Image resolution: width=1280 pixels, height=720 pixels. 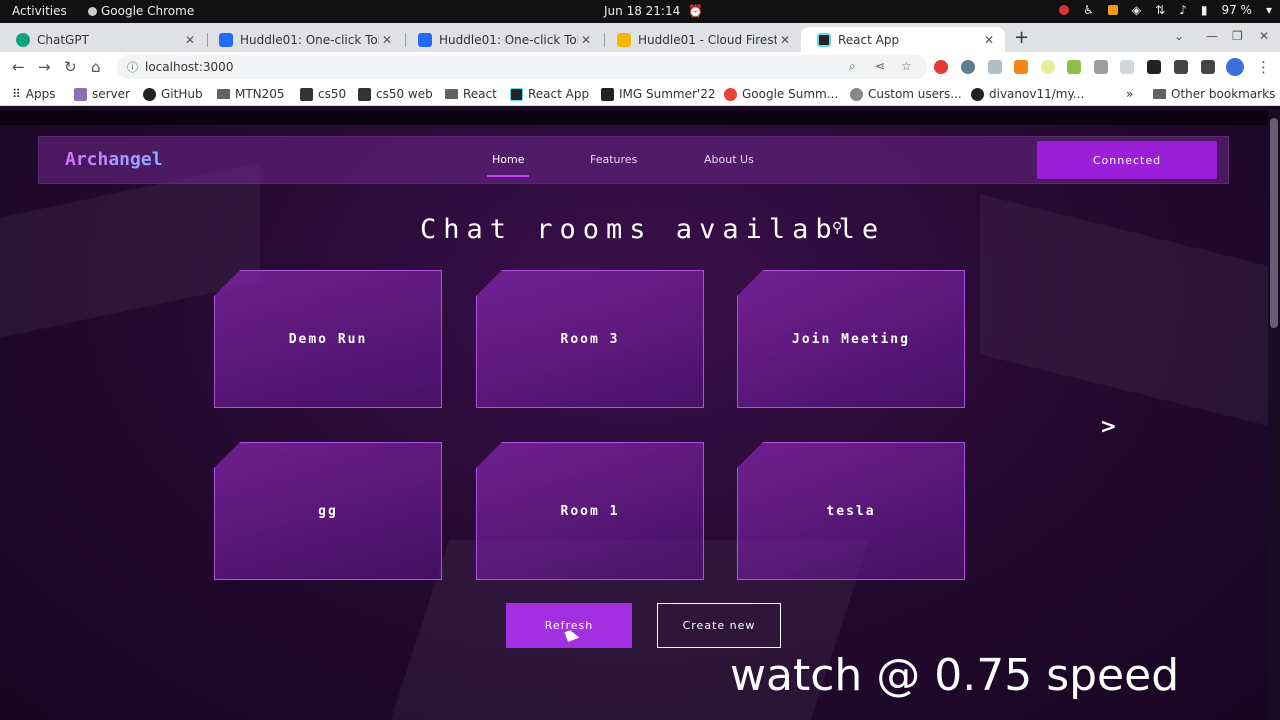 What do you see at coordinates (1264, 36) in the screenshot?
I see `window-close-icon: ✕` at bounding box center [1264, 36].